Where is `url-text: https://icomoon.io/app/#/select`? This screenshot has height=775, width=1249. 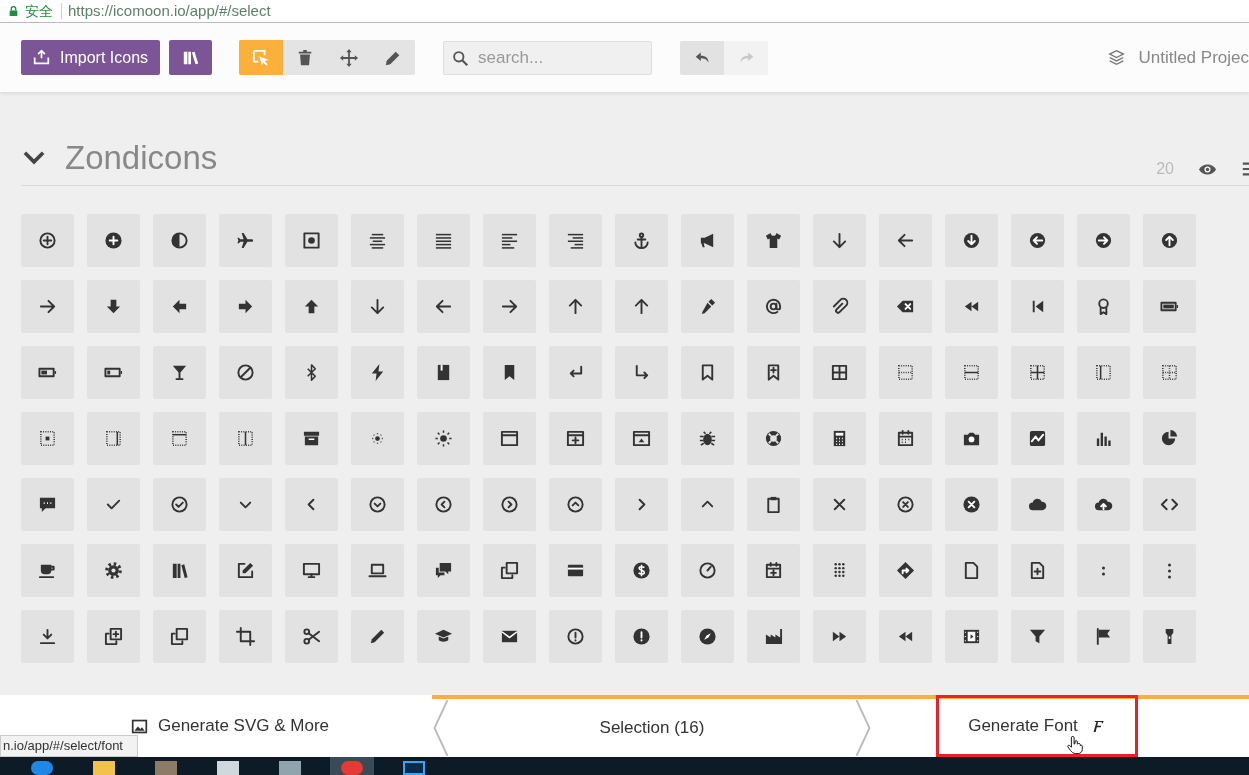
url-text: https://icomoon.io/app/#/select is located at coordinates (169, 11).